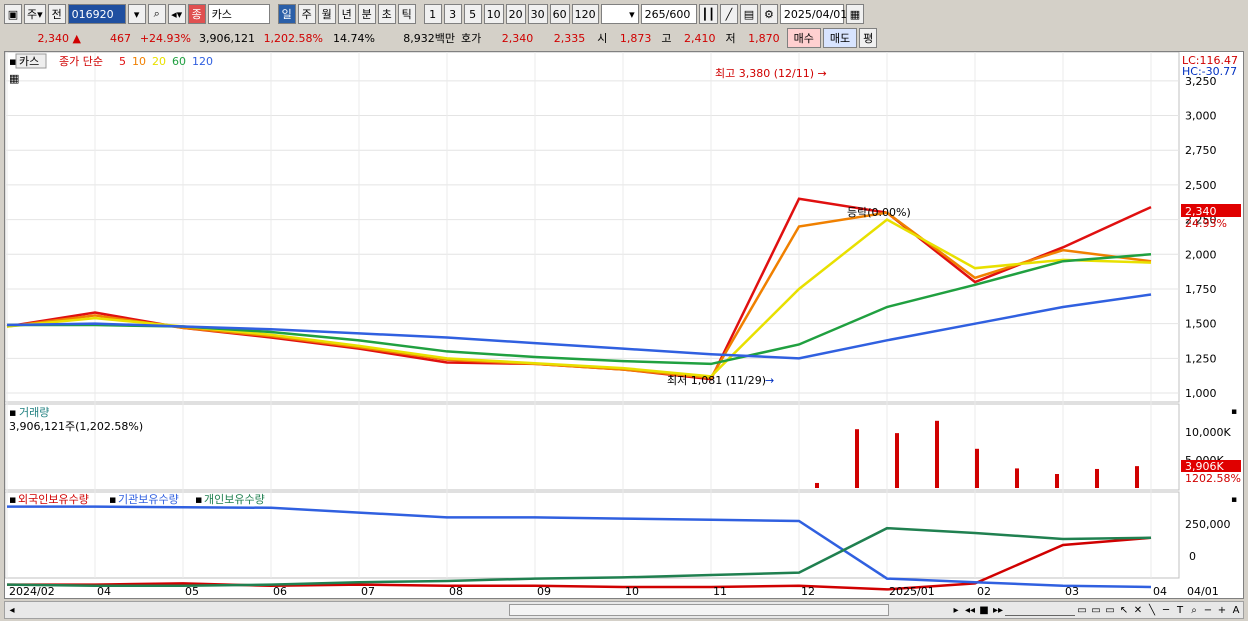  What do you see at coordinates (803, 38) in the screenshot?
I see `buy-button: 매수` at bounding box center [803, 38].